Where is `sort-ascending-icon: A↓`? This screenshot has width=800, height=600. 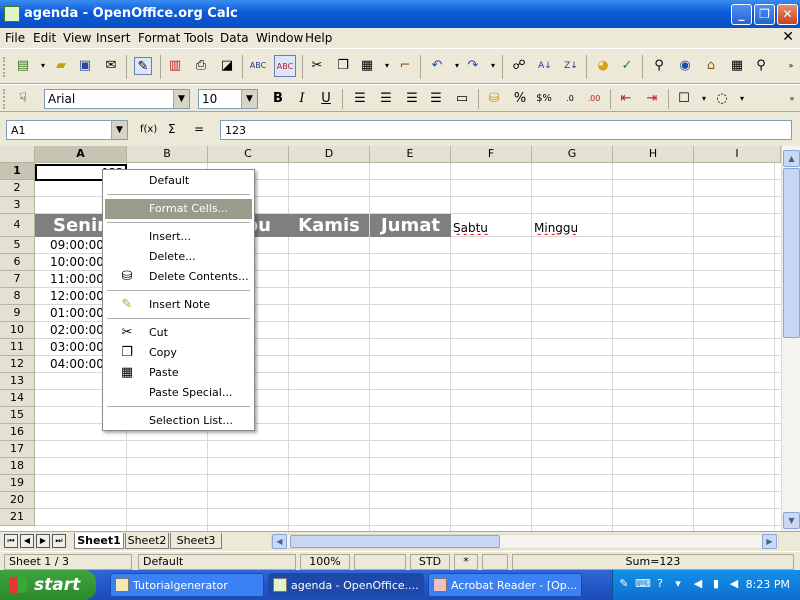 sort-ascending-icon: A↓ is located at coordinates (545, 66).